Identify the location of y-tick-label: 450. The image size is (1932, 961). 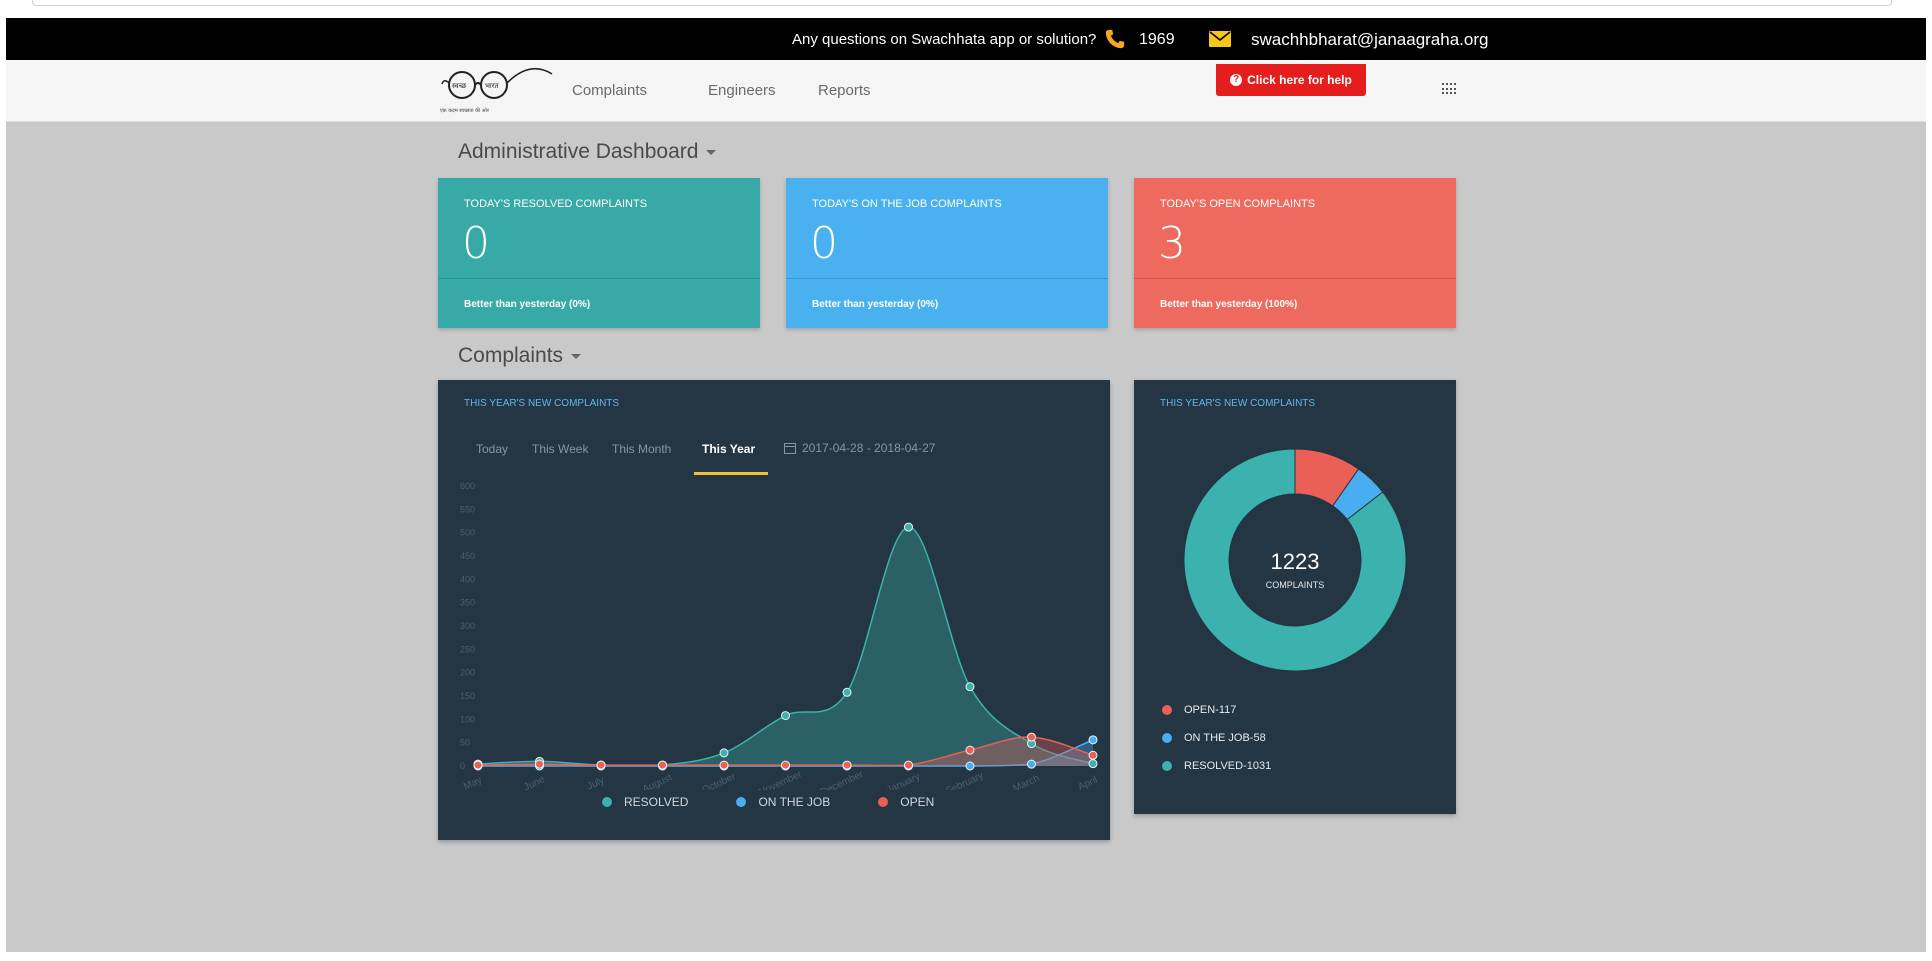
(467, 556).